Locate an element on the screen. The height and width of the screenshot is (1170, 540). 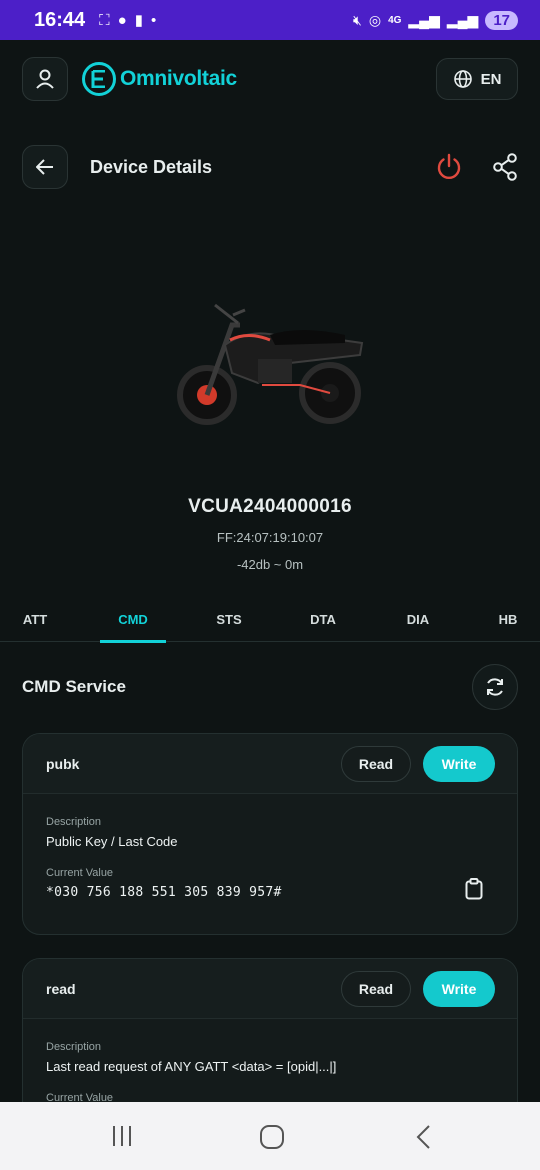
current-value: *030 756 188 551 305 839 957# is located at coordinates (164, 892).